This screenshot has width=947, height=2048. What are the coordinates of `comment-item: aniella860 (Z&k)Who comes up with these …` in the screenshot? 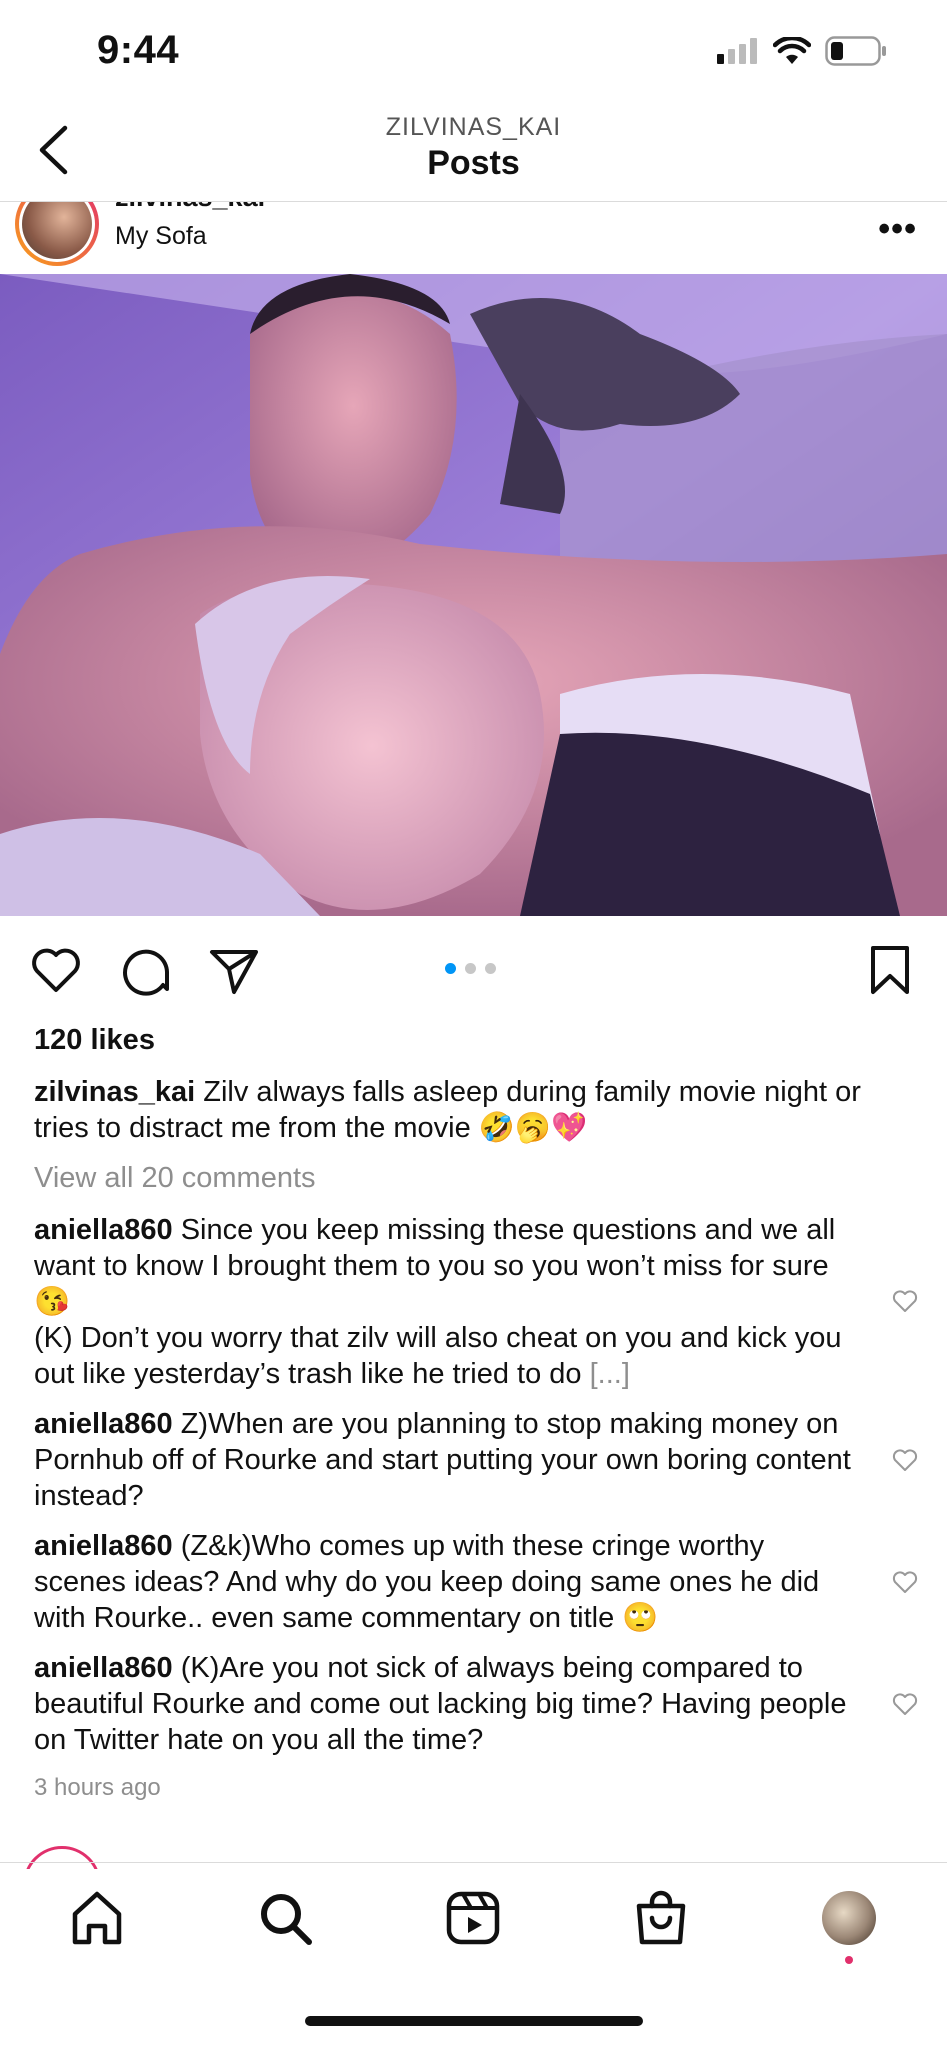 It's located at (449, 1582).